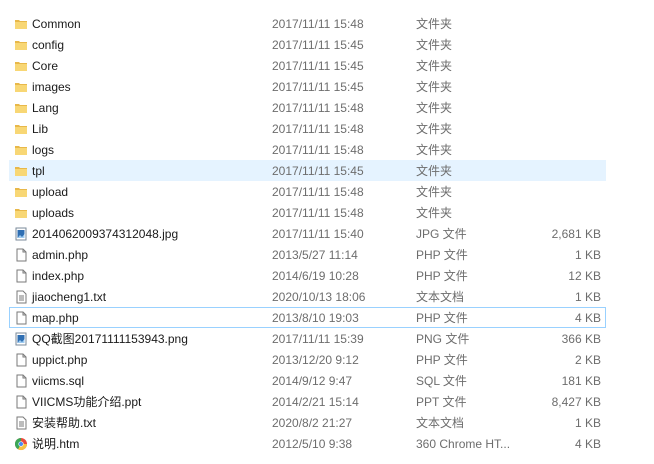 The width and height of the screenshot is (654, 464). Describe the element at coordinates (312, 444) in the screenshot. I see `file-date: 2012/5/10 9:38` at that location.